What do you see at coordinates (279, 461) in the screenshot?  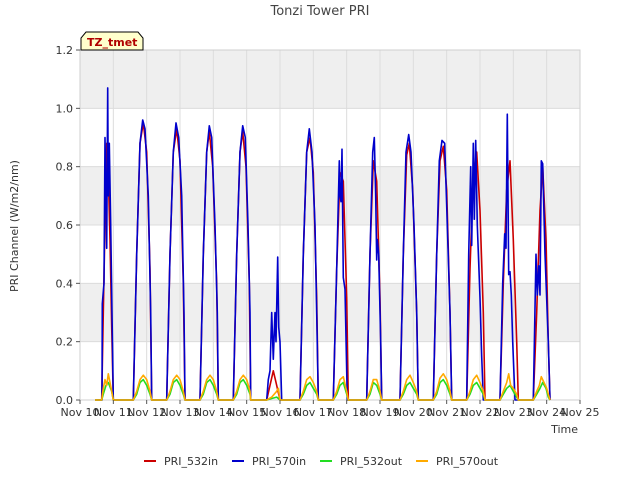 I see `legend-label: PRI_570in` at bounding box center [279, 461].